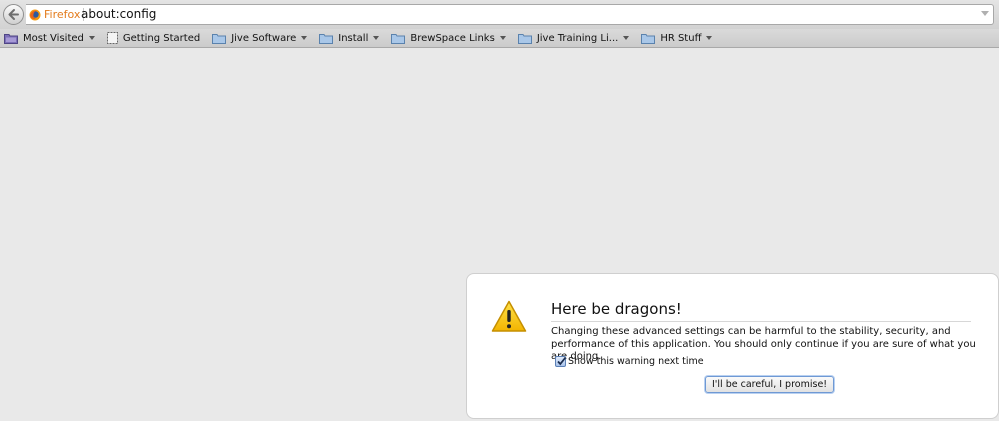  I want to click on bookmark-getting-started: Getting Started, so click(153, 38).